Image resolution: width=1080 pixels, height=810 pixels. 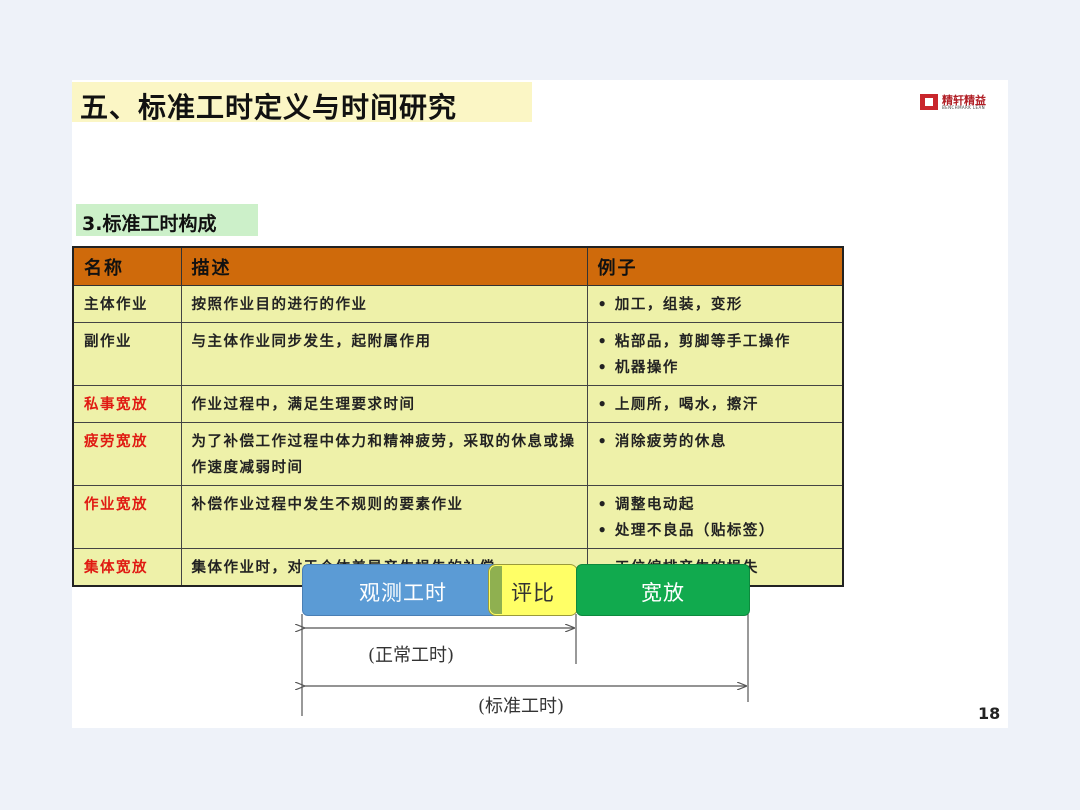 I want to click on dimension-lines, so click(x=410, y=665).